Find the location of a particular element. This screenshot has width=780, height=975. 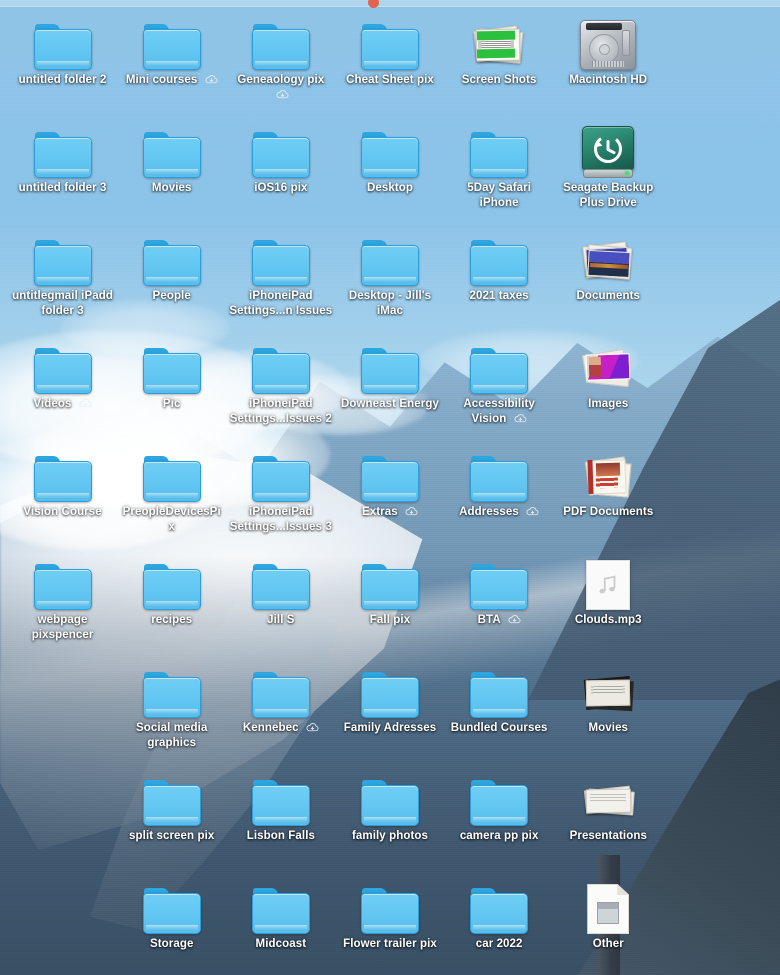

desktop-icon-label: Downeast Energy is located at coordinates (390, 404).